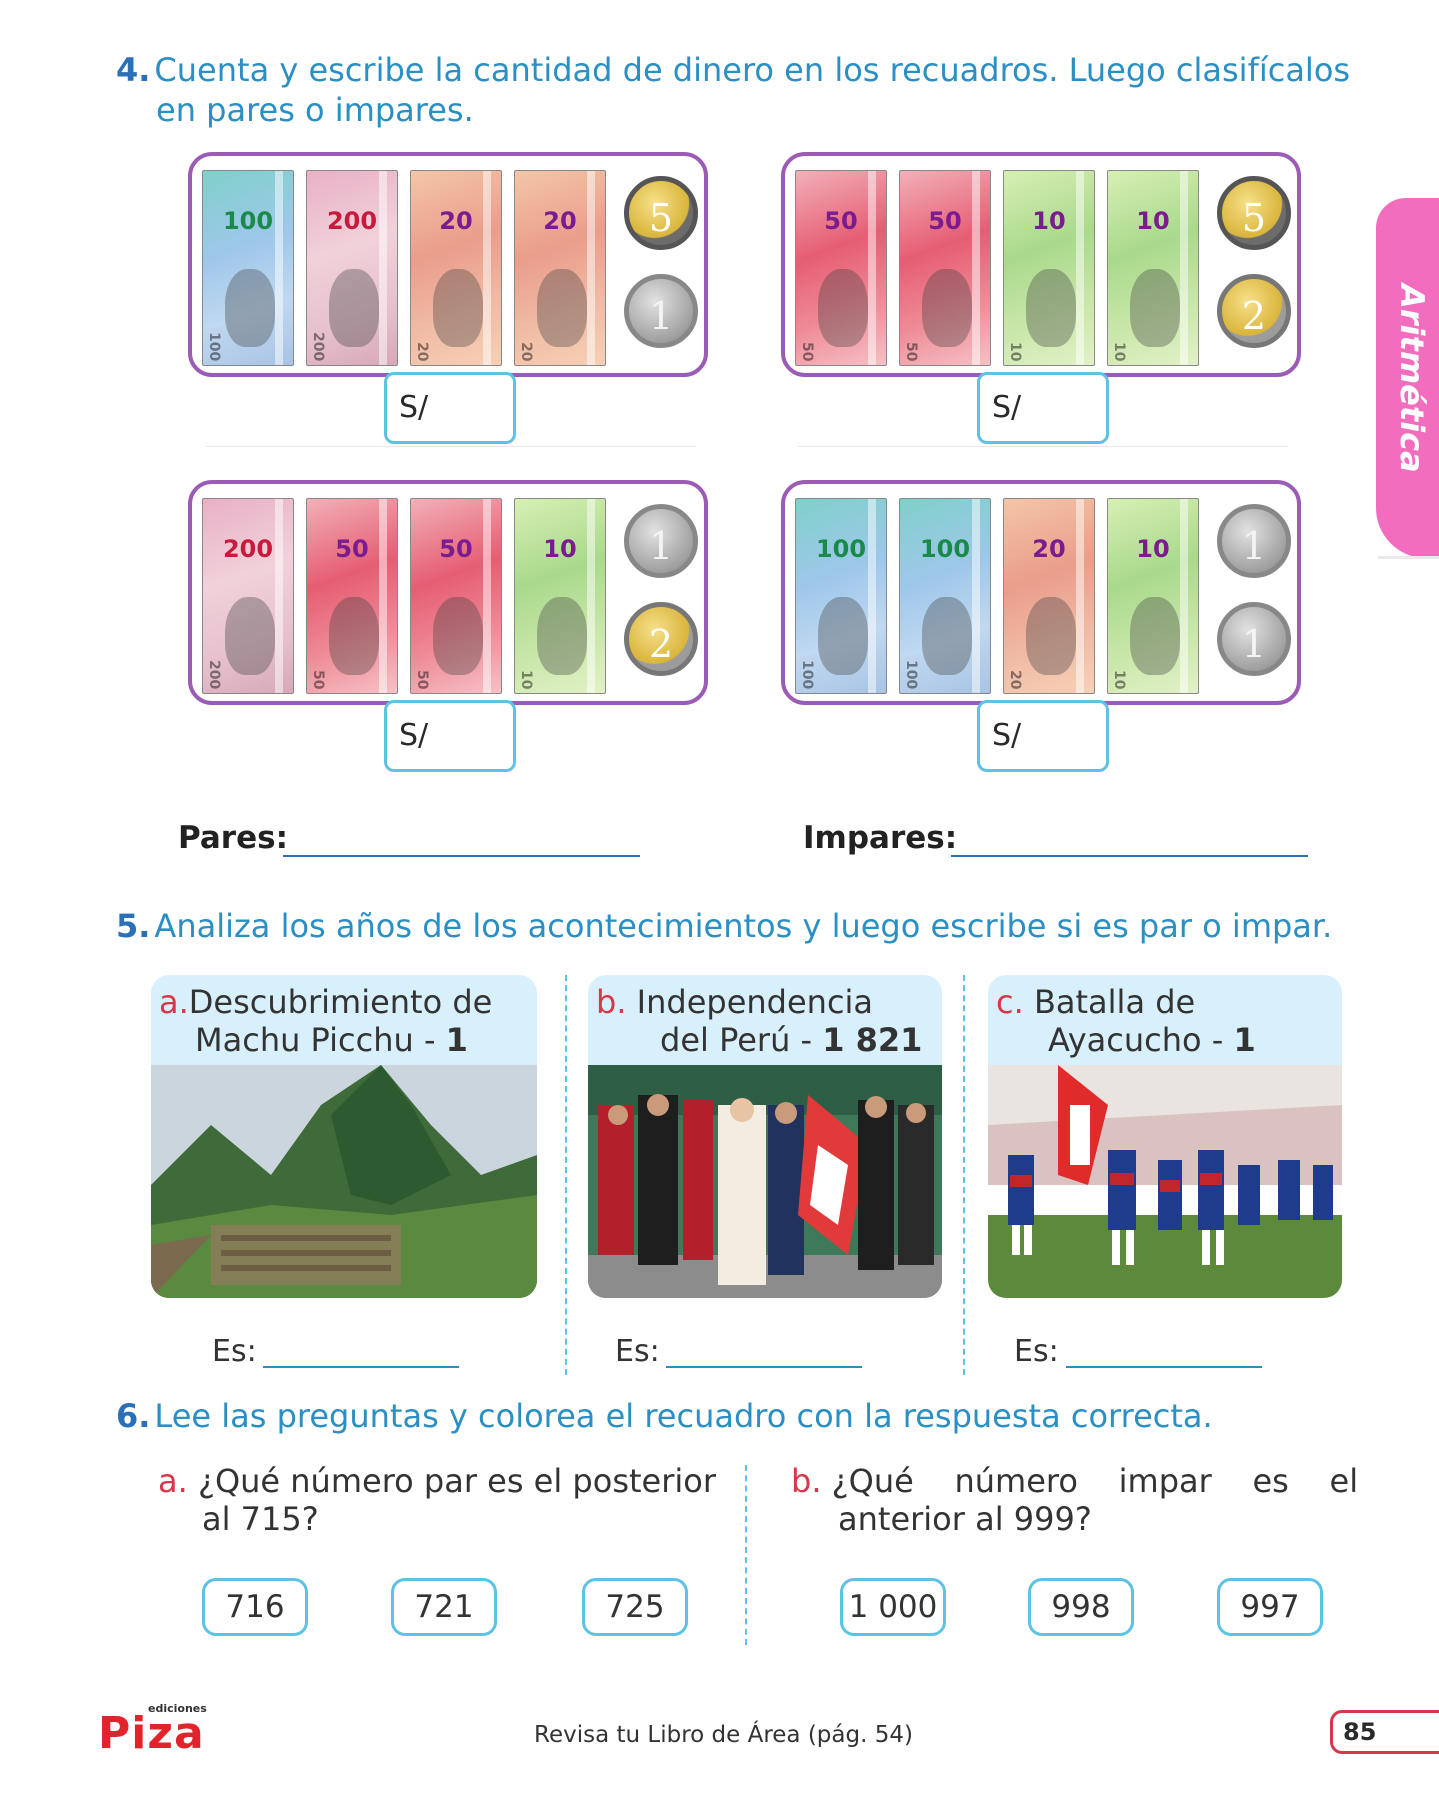 The height and width of the screenshot is (1800, 1439). What do you see at coordinates (461, 856) in the screenshot?
I see `pares-answer-line` at bounding box center [461, 856].